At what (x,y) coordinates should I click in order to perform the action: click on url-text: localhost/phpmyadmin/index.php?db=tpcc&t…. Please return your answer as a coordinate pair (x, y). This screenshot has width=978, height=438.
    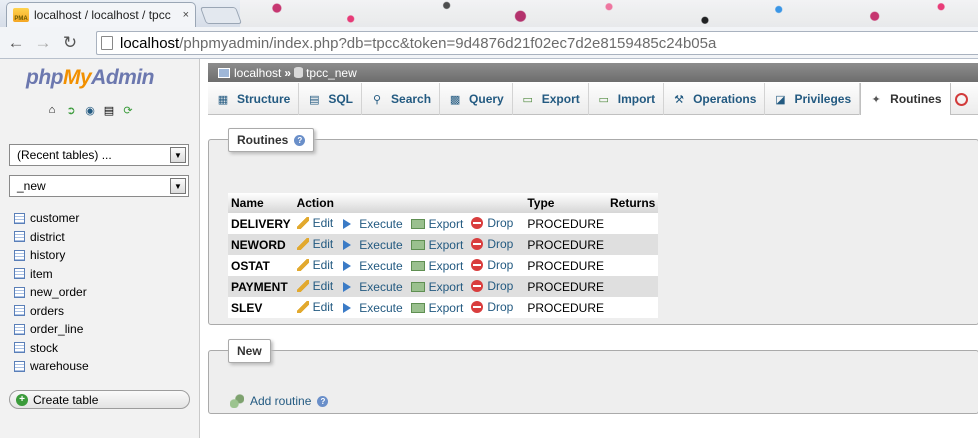
    Looking at the image, I should click on (418, 43).